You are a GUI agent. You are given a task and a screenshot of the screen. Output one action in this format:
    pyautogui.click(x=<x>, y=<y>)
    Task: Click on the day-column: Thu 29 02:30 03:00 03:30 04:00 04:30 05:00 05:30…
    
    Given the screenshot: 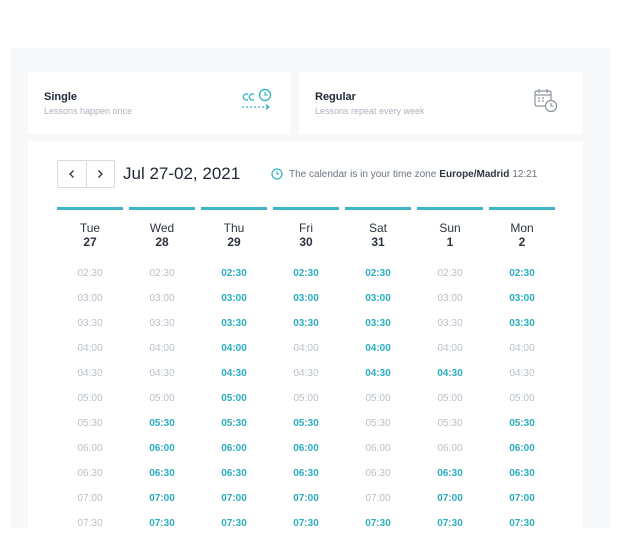 What is the action you would take?
    pyautogui.click(x=234, y=371)
    